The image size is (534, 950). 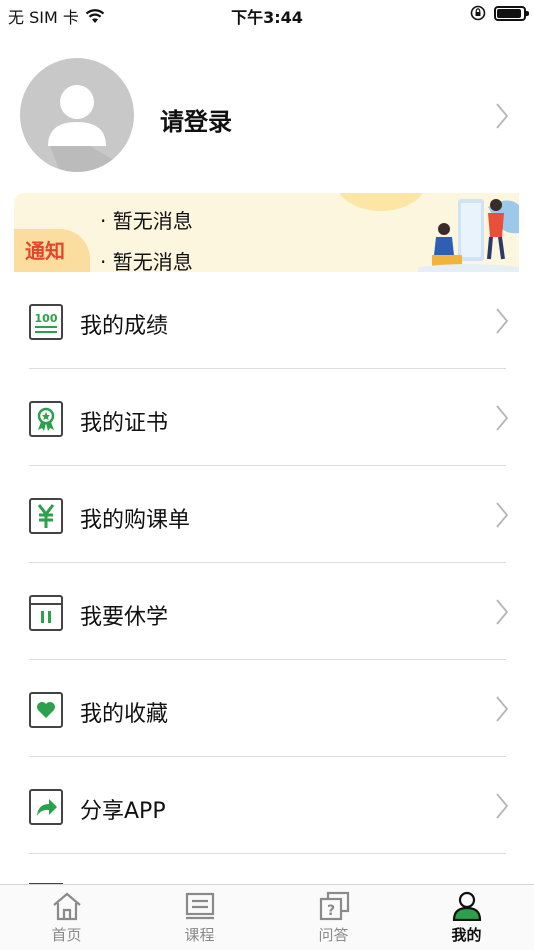 I want to click on menu-item-my-scores: 100 我的成绩, so click(x=267, y=320).